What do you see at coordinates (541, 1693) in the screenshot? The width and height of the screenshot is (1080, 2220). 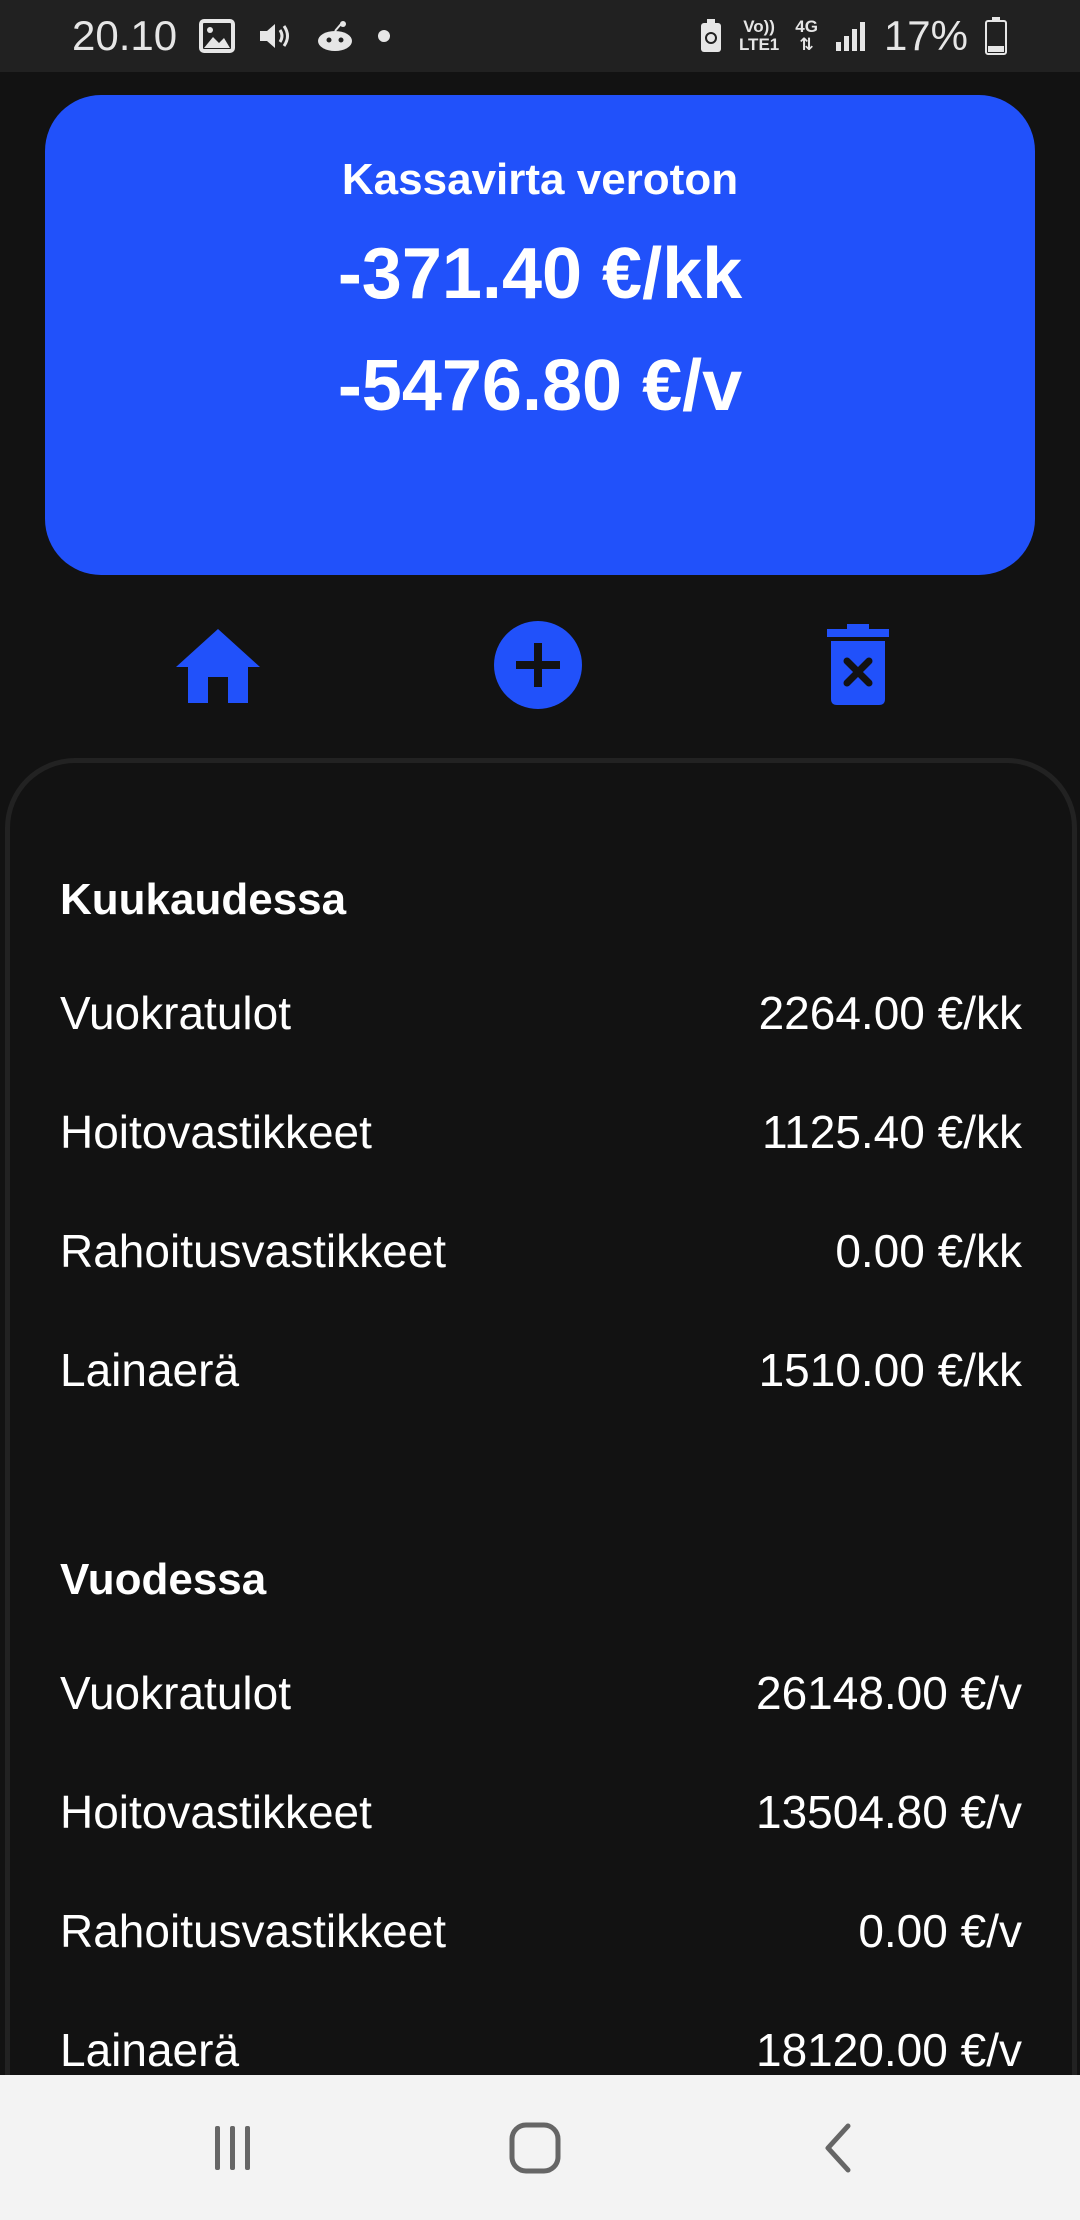 I see `yearly-row: Vuokratulot 26148.00 €/v` at bounding box center [541, 1693].